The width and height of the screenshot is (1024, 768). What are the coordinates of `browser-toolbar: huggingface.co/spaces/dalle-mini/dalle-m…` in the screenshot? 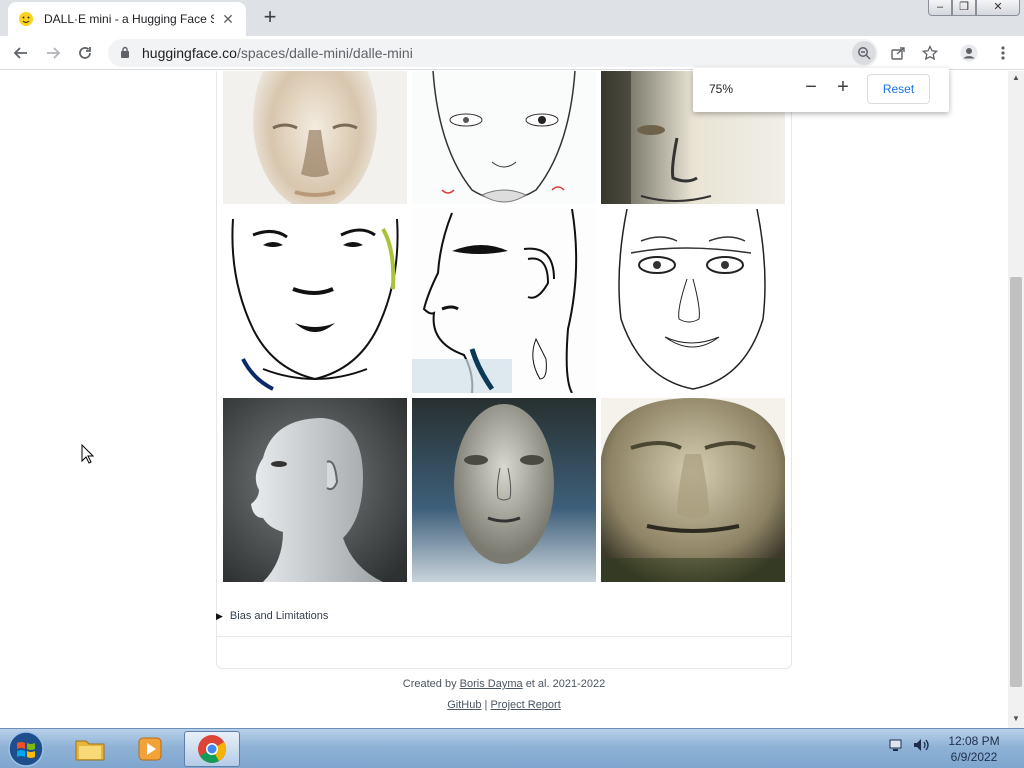 It's located at (512, 53).